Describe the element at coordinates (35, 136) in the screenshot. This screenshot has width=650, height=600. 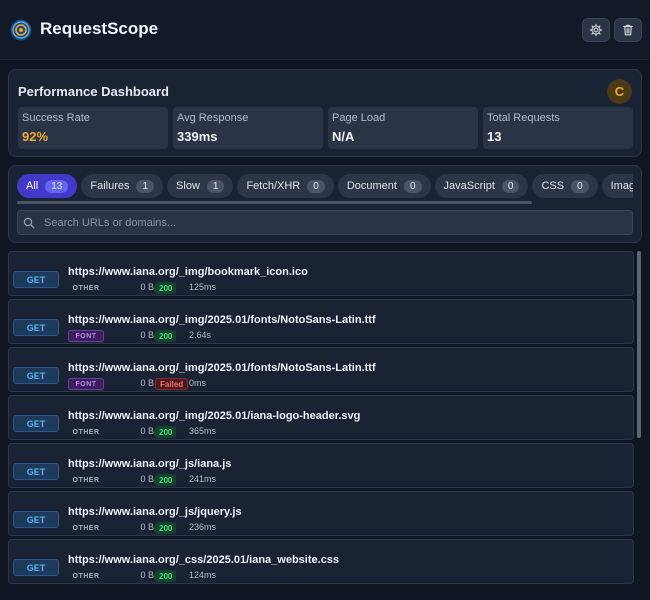
I see `stat-value: 92%` at that location.